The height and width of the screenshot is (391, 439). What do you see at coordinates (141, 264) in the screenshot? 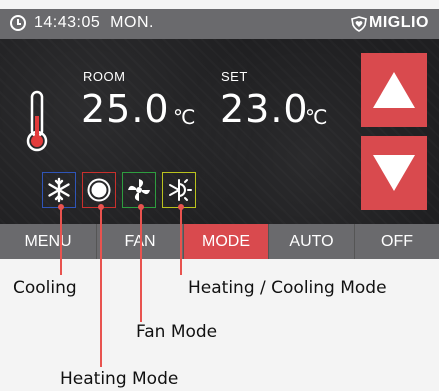
I see `fan-leader-line` at bounding box center [141, 264].